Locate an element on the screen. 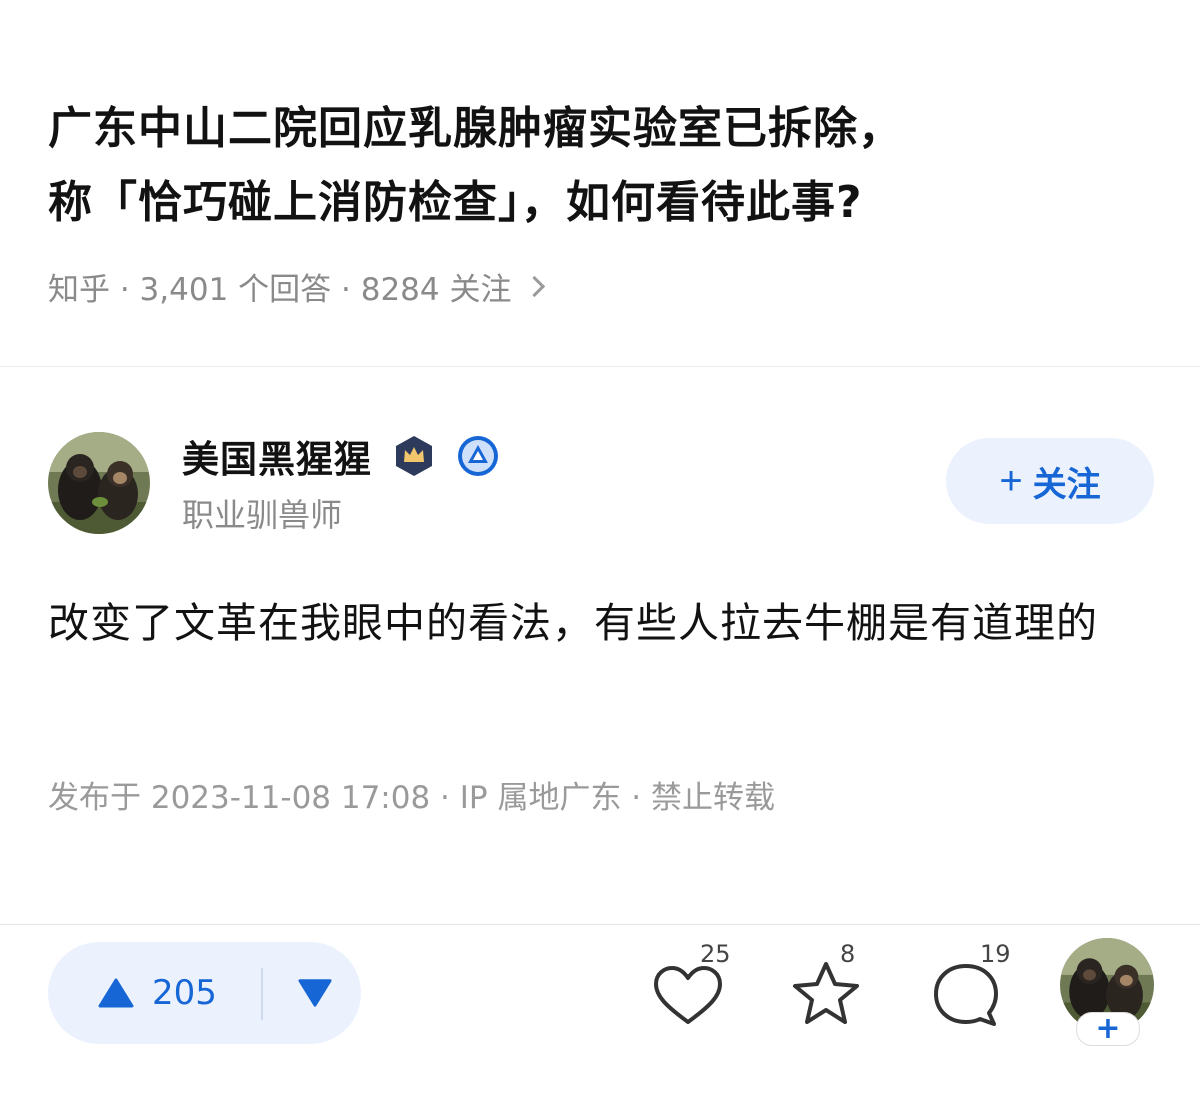 The height and width of the screenshot is (1112, 1200). follow-label: 关注 is located at coordinates (1066, 484).